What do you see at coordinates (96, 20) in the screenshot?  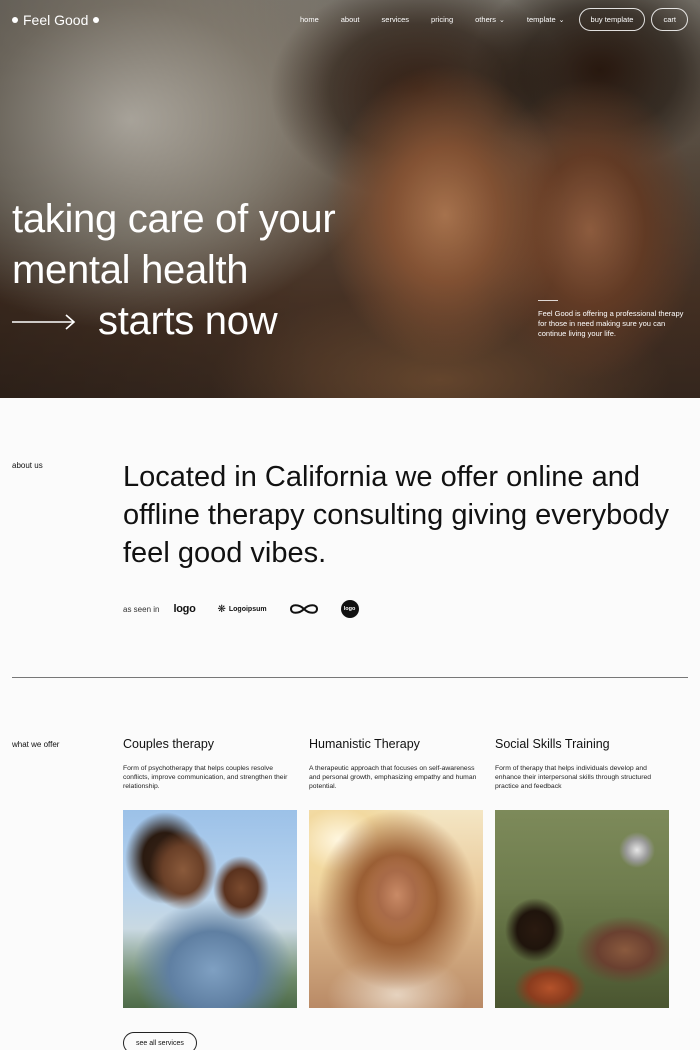 I see `logo-dot-right` at bounding box center [96, 20].